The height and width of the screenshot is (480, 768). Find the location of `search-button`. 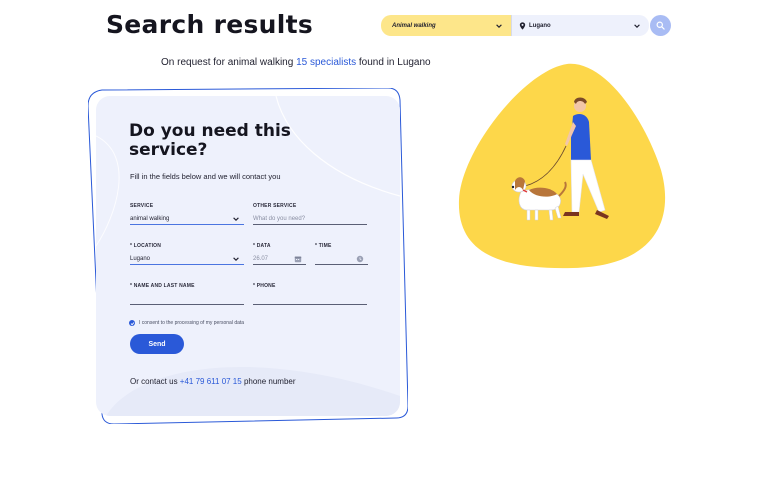

search-button is located at coordinates (660, 25).